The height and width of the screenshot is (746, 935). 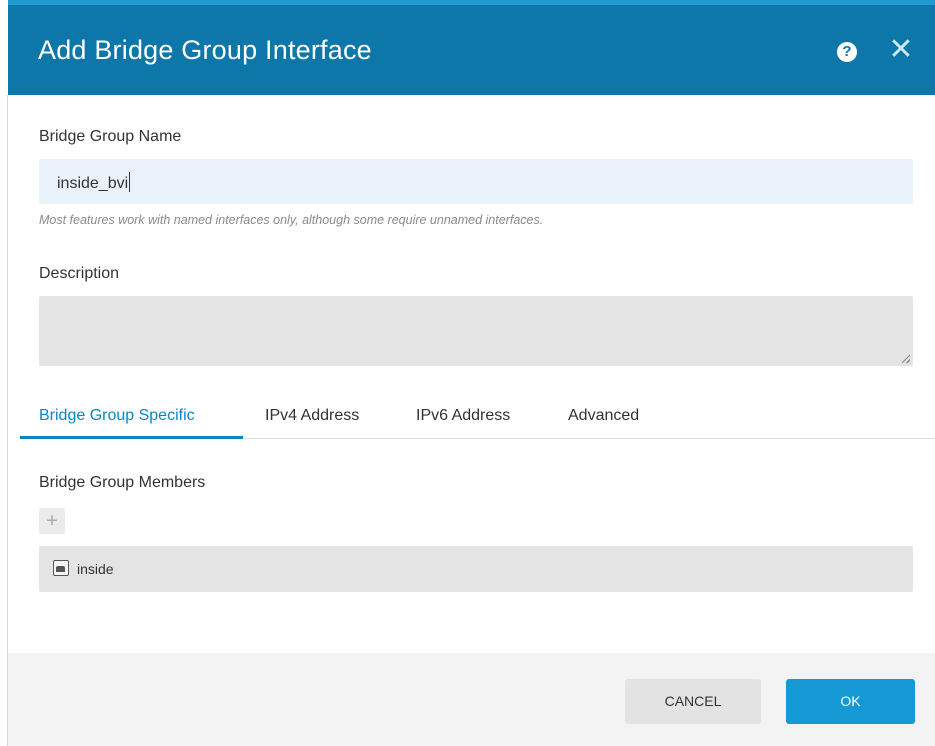 What do you see at coordinates (476, 331) in the screenshot?
I see `description-textarea` at bounding box center [476, 331].